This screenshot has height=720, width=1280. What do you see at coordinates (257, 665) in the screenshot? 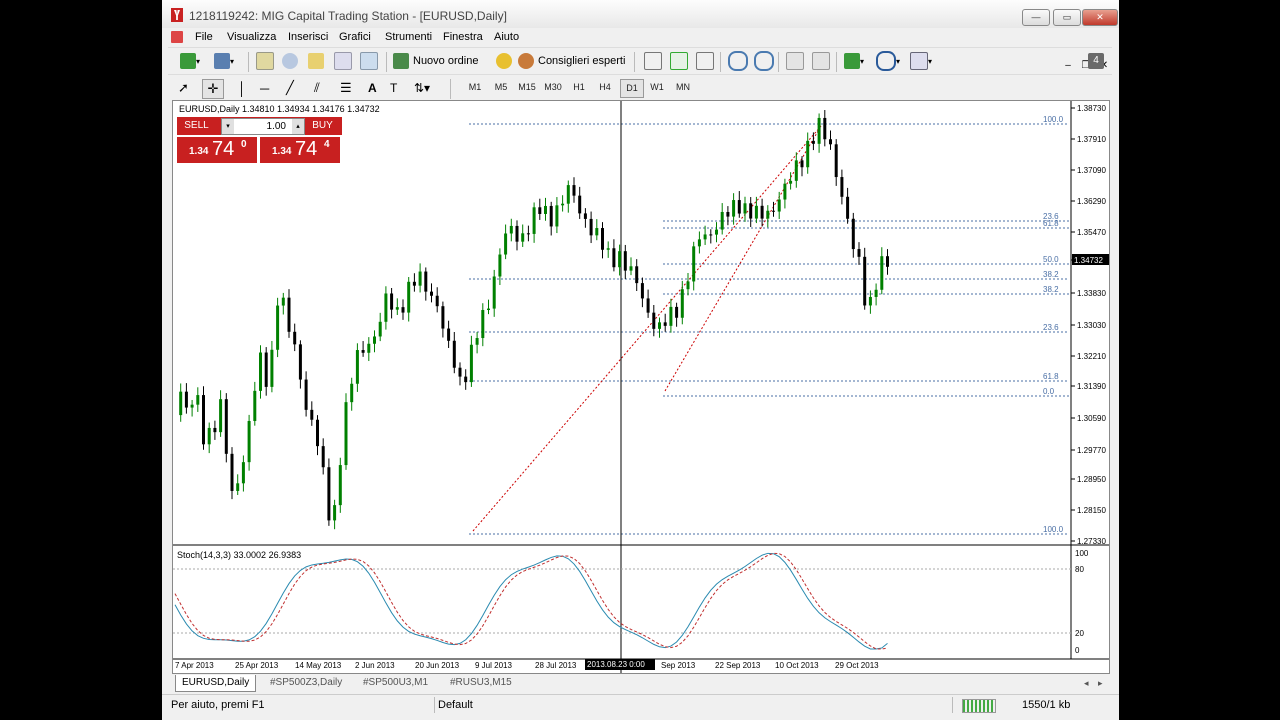
I see `date-axis-label: 25 Apr 2013` at bounding box center [257, 665].